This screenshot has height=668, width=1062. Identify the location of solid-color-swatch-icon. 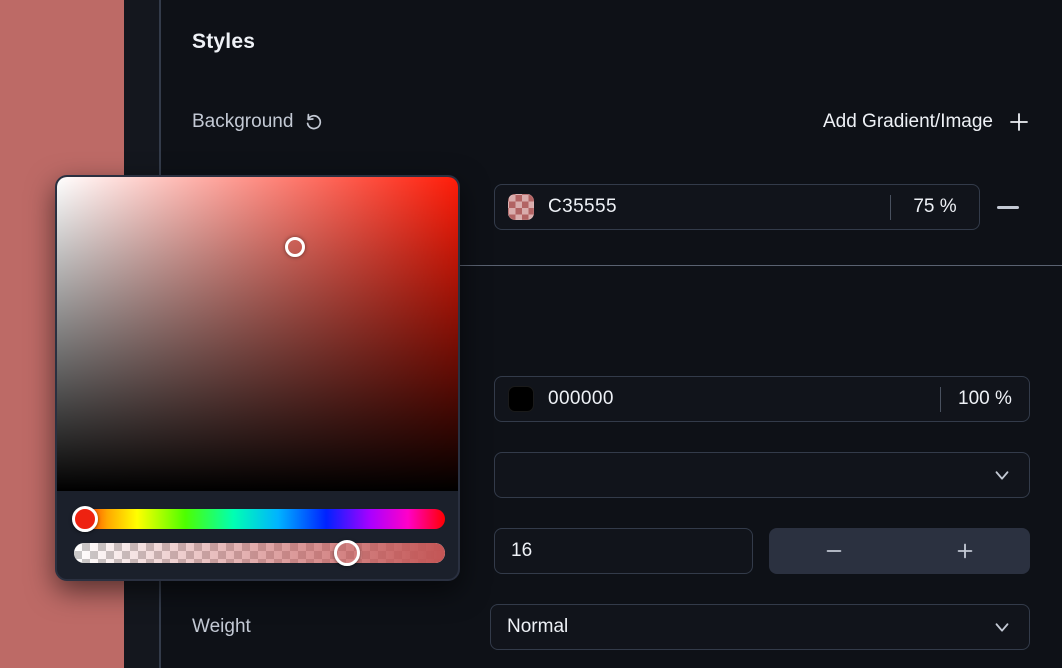
(521, 399).